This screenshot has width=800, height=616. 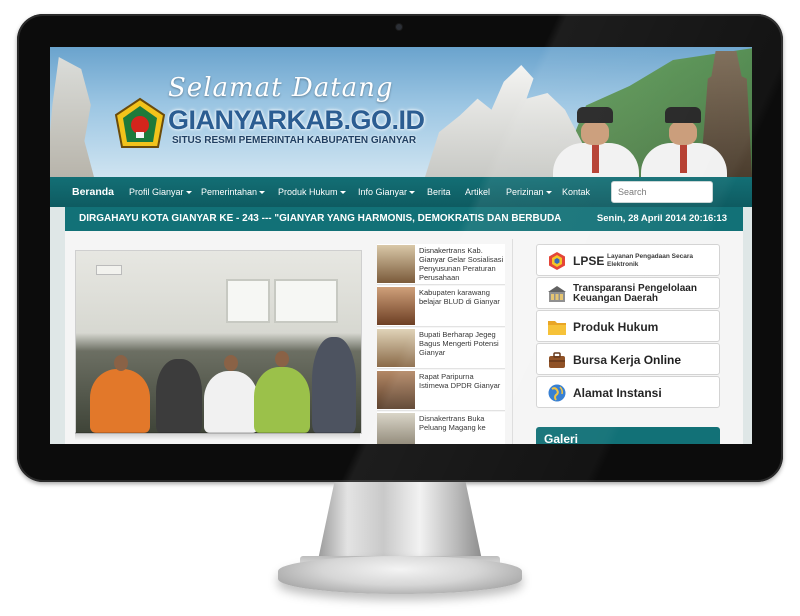 I want to click on lpse-button: LPSE Layanan Pengadaan Secara Elektronik, so click(x=628, y=260).